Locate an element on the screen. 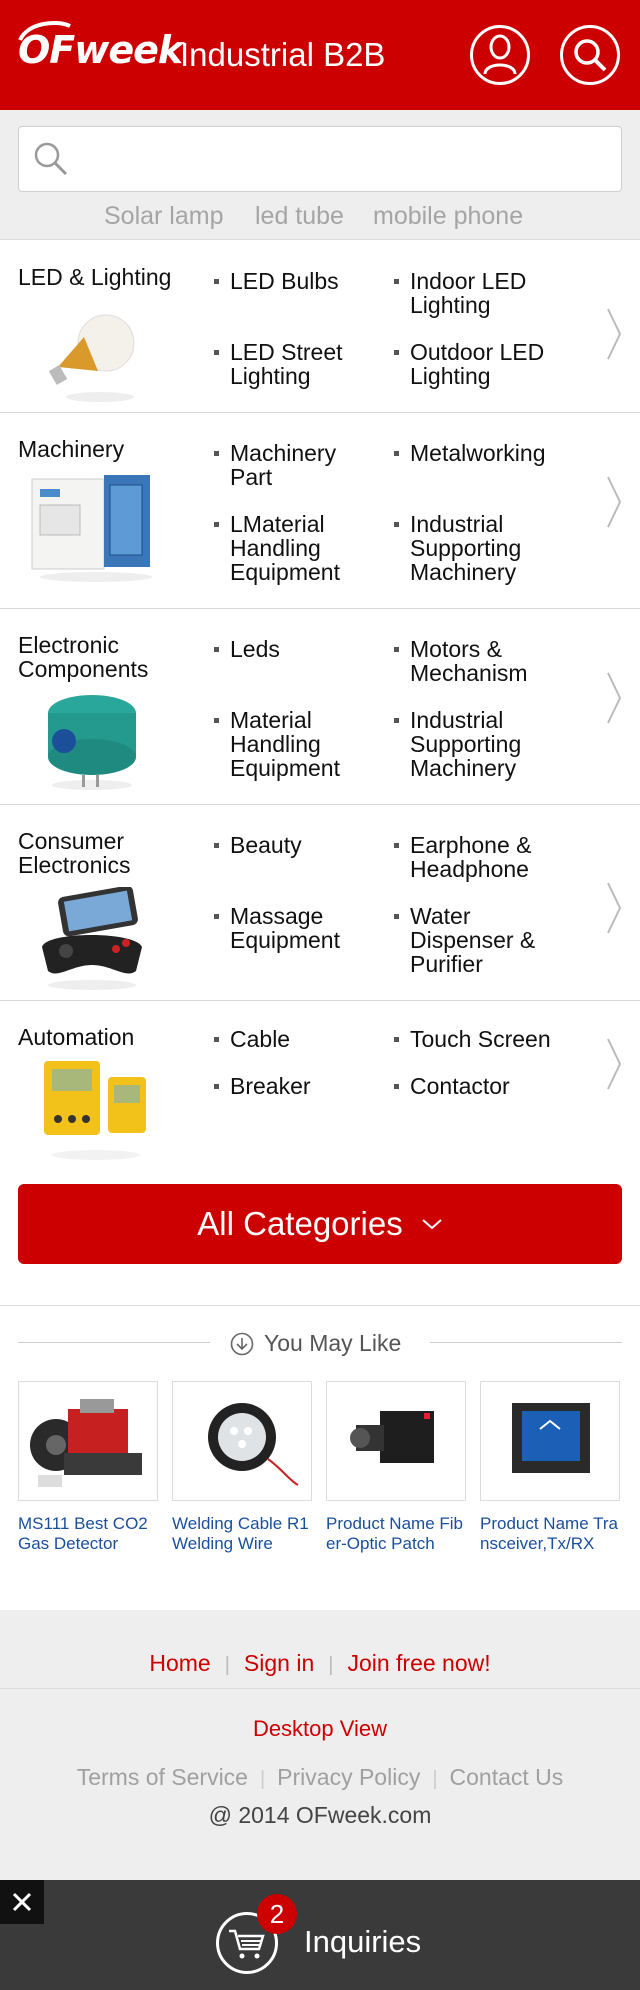 The width and height of the screenshot is (640, 1990). product-card: Product Name Fiber-Optic Patch is located at coordinates (396, 1468).